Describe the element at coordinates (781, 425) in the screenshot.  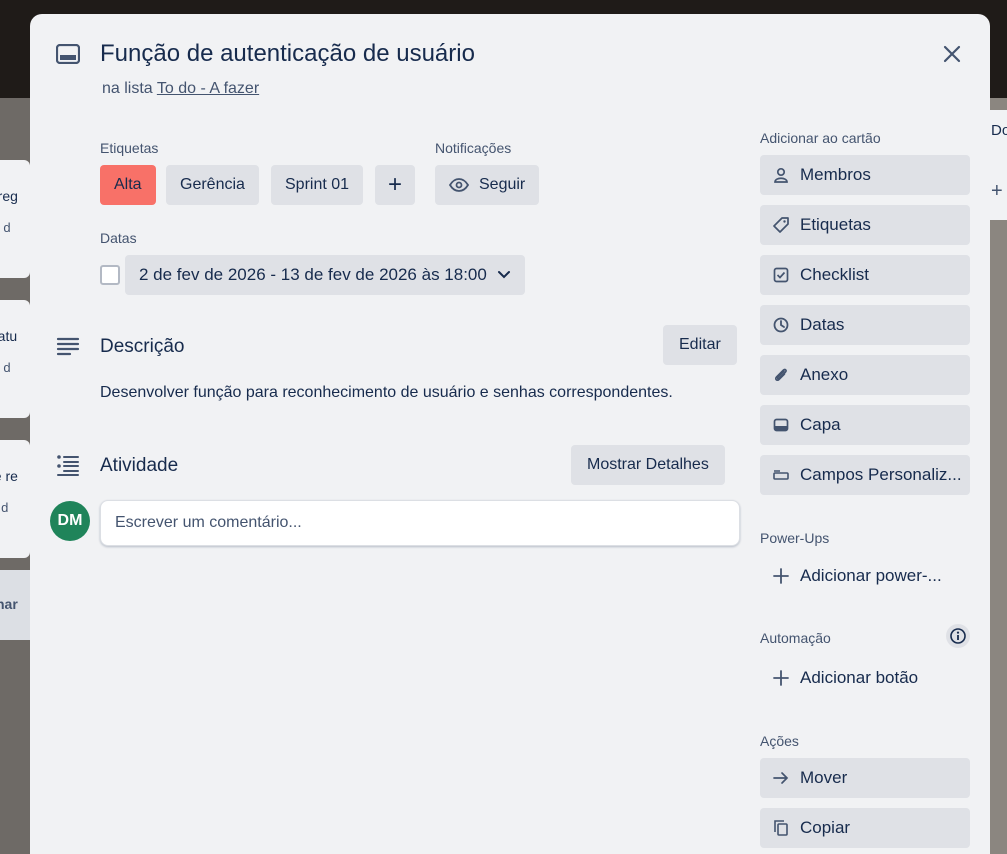
I see `cover-icon` at that location.